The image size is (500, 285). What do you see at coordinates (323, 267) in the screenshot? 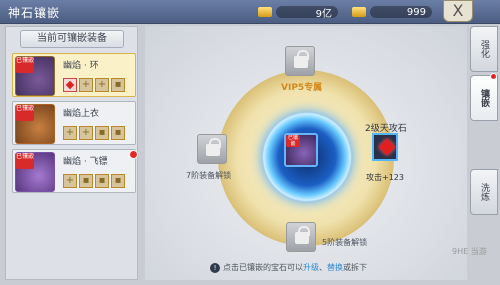
I see `hint-sep: 、` at bounding box center [323, 267].